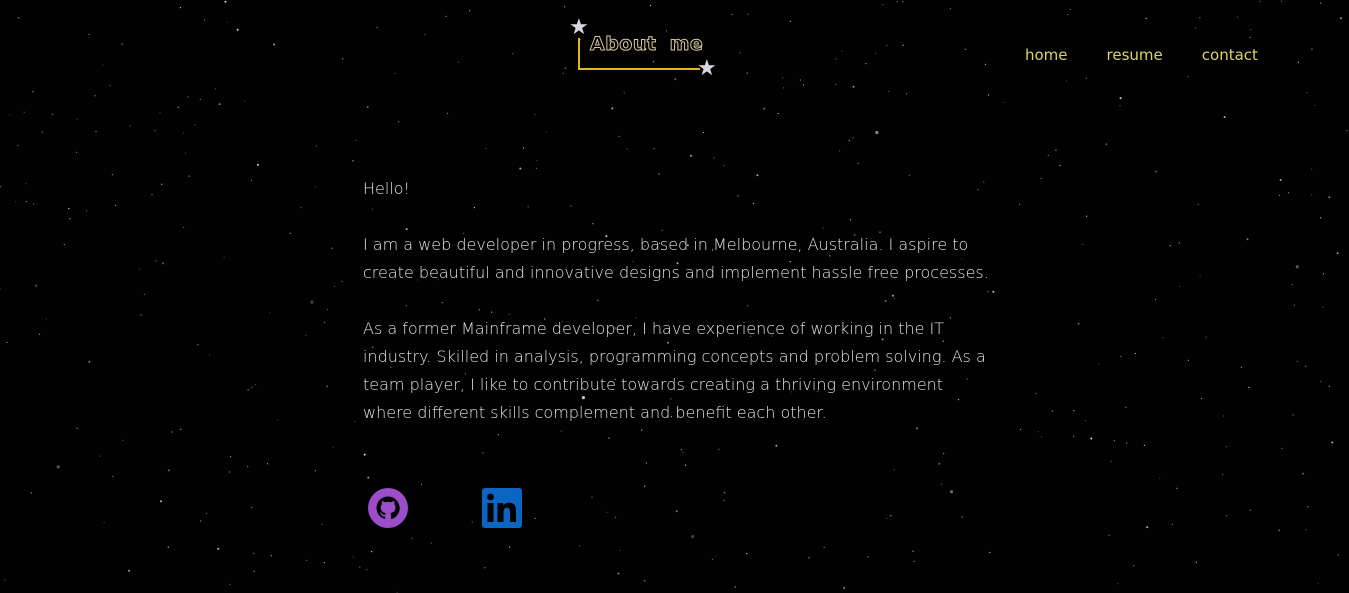 The image size is (1349, 593). What do you see at coordinates (1230, 55) in the screenshot?
I see `nav-link-contact: contact` at bounding box center [1230, 55].